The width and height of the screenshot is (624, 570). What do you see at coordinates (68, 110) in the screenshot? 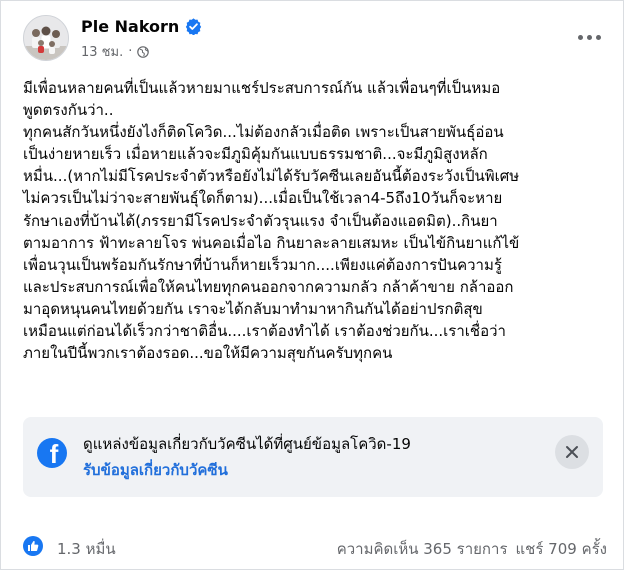
I see `post-text-line: พูดตรงกันว่า..` at bounding box center [68, 110].